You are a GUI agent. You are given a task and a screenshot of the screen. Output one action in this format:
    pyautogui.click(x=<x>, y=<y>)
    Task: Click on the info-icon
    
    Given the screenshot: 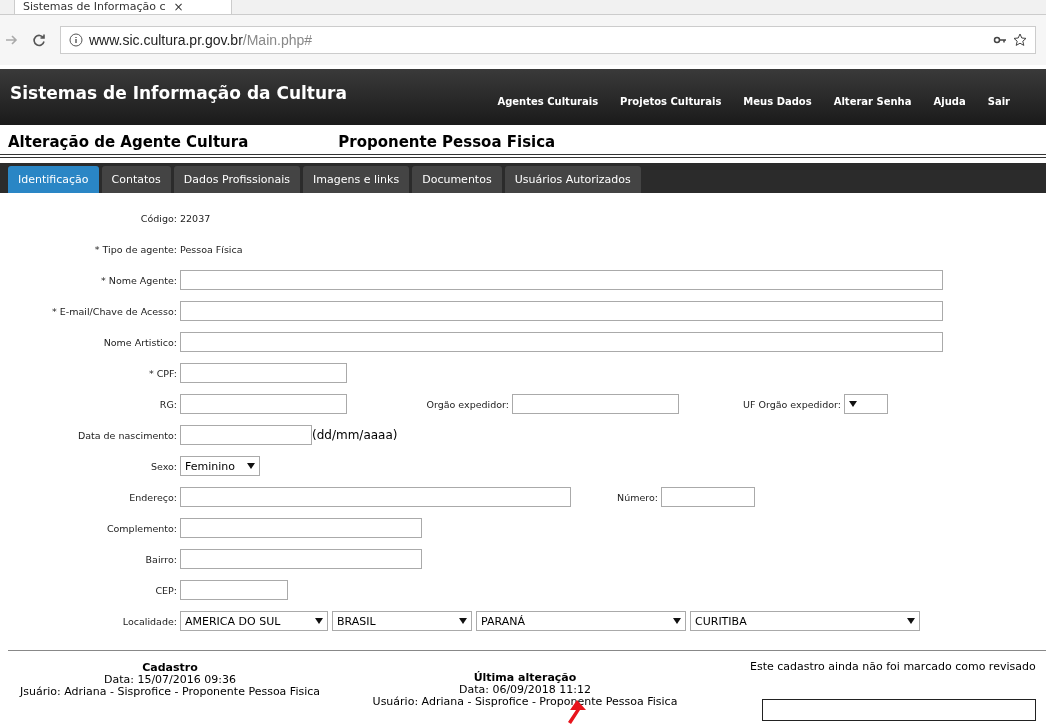 What is the action you would take?
    pyautogui.click(x=76, y=40)
    